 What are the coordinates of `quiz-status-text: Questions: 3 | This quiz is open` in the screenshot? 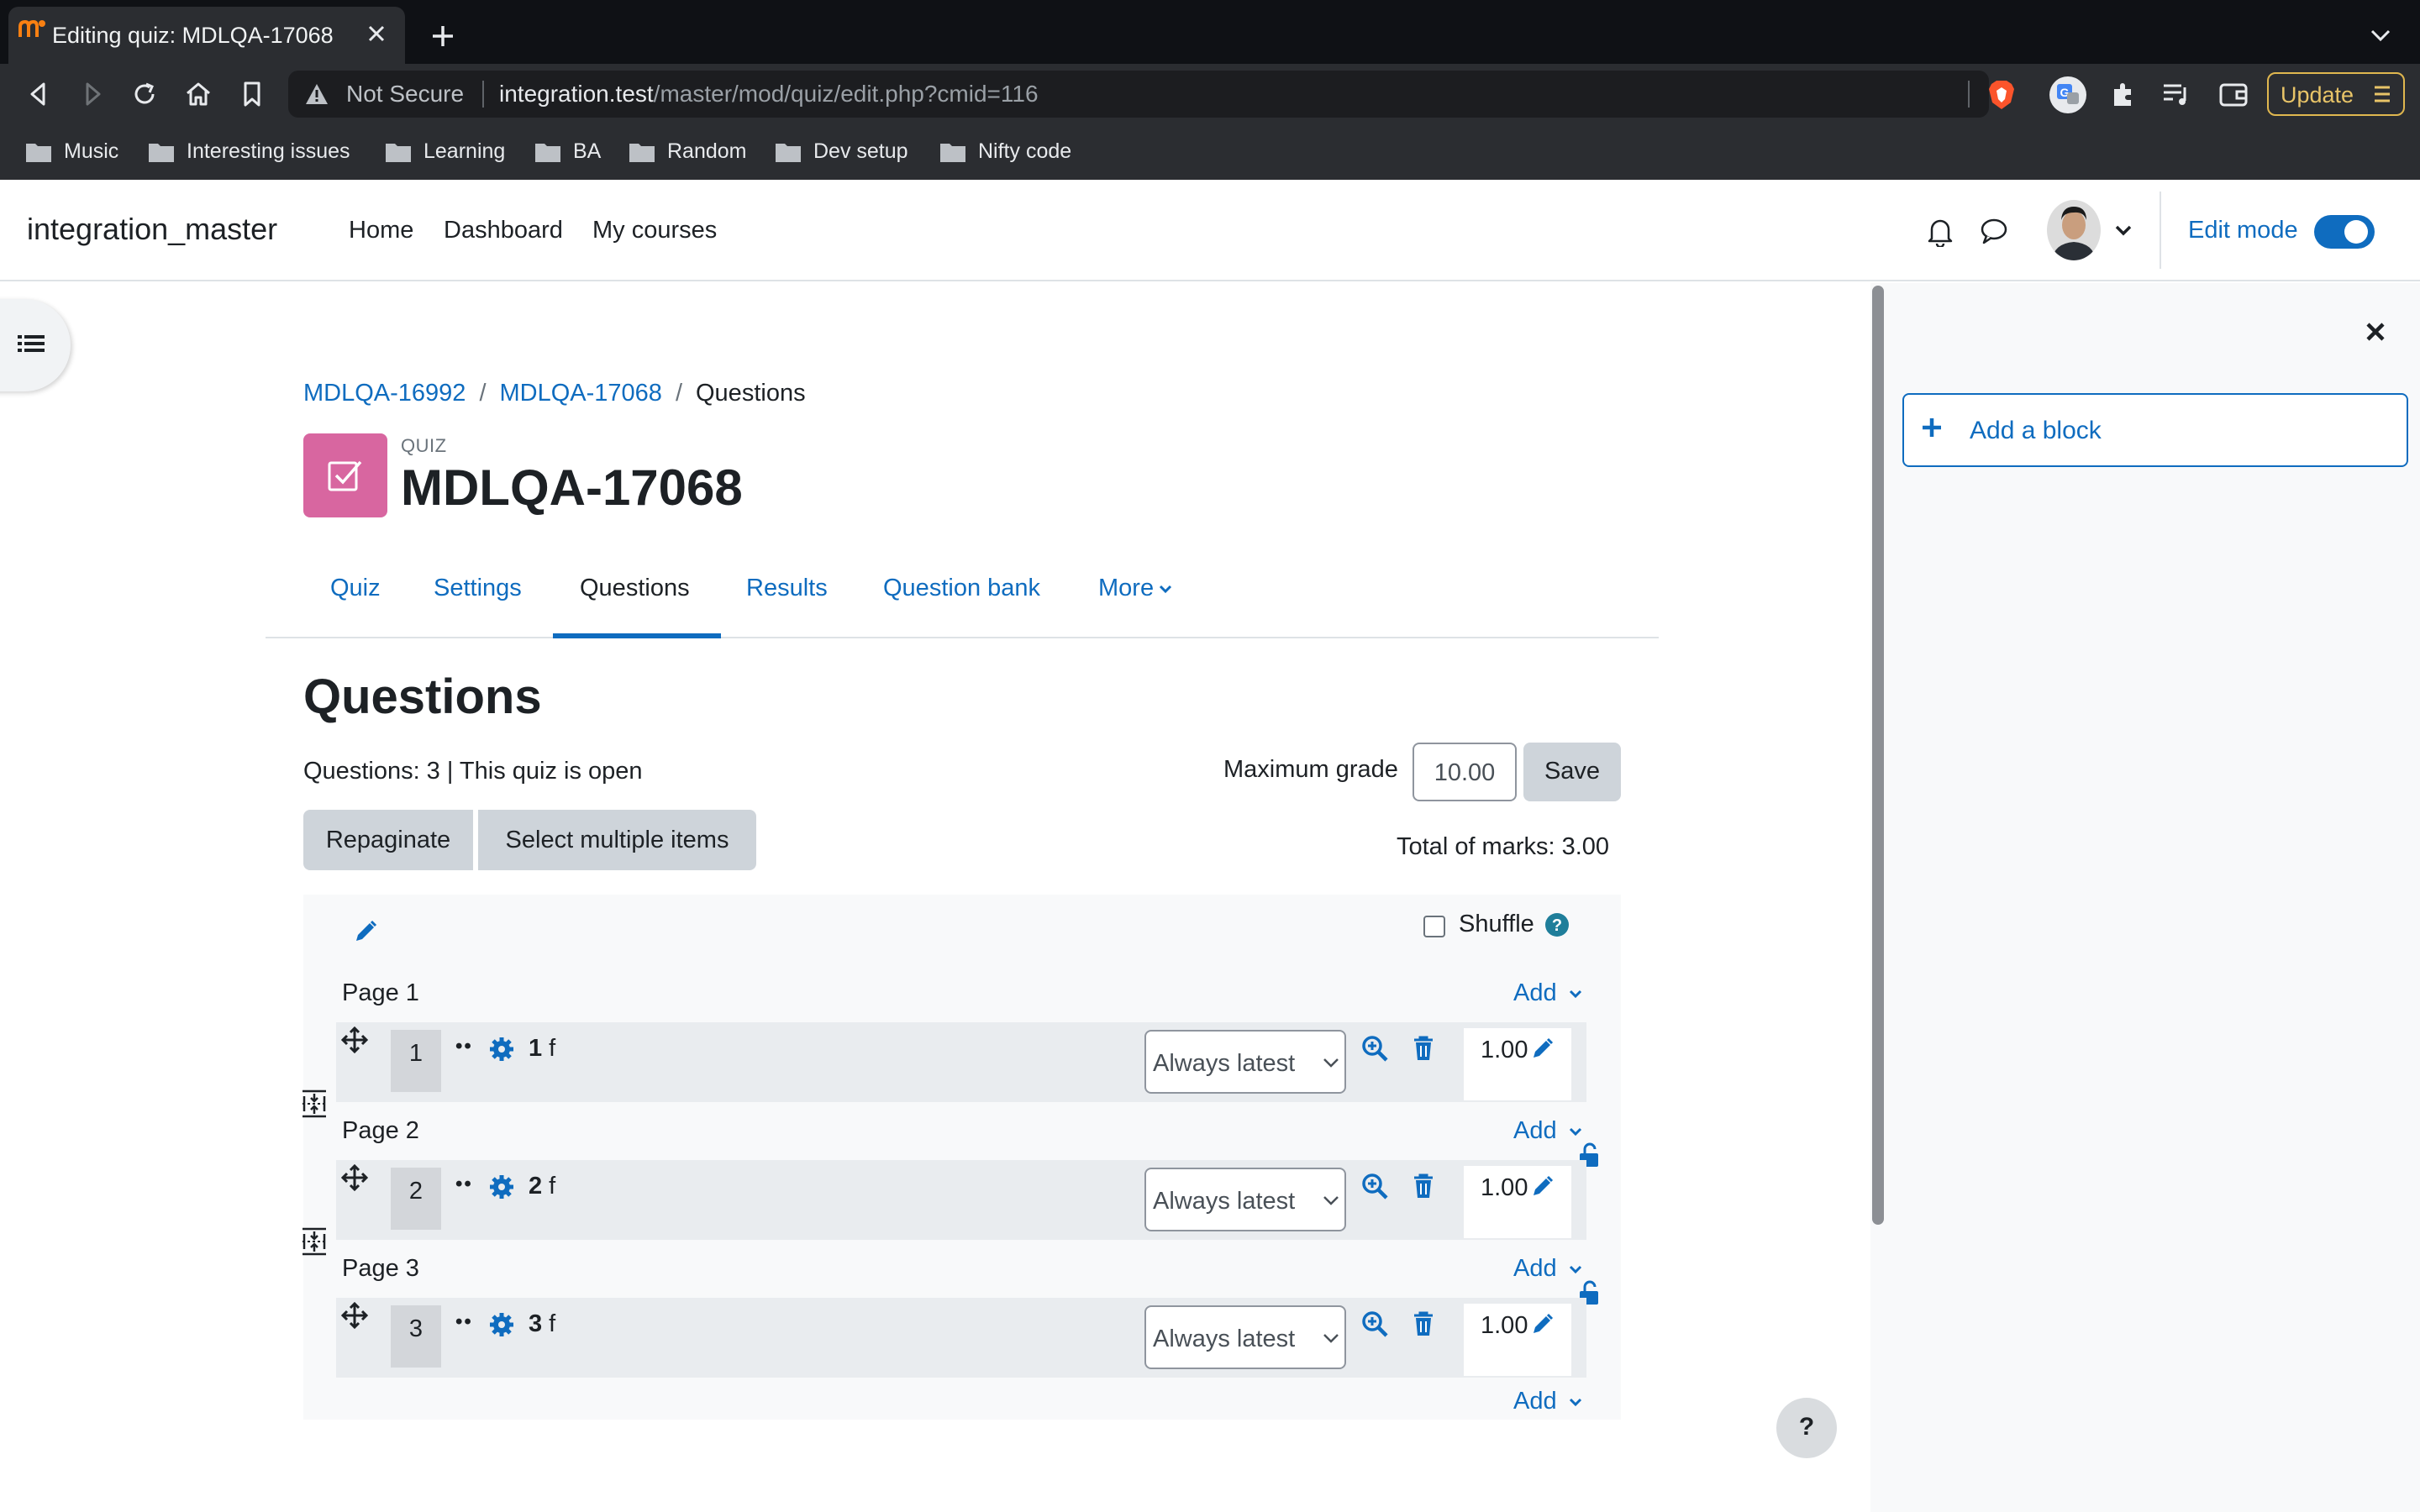 It's located at (473, 771).